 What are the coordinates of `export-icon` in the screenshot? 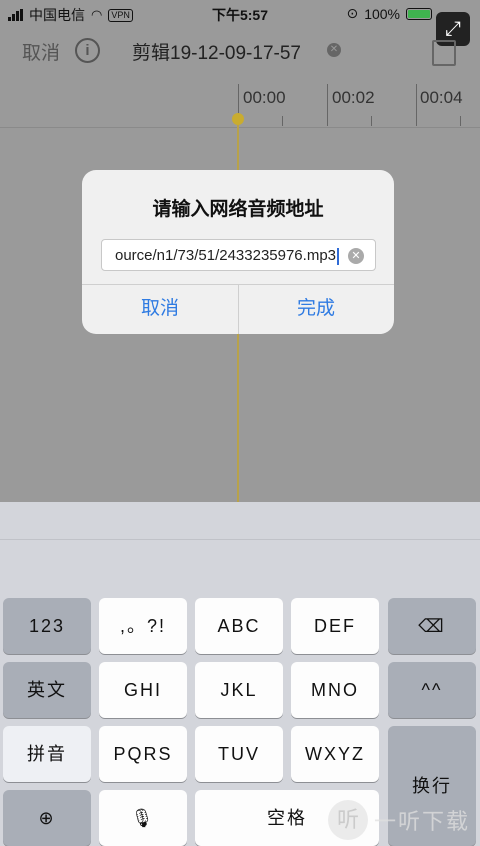 It's located at (444, 53).